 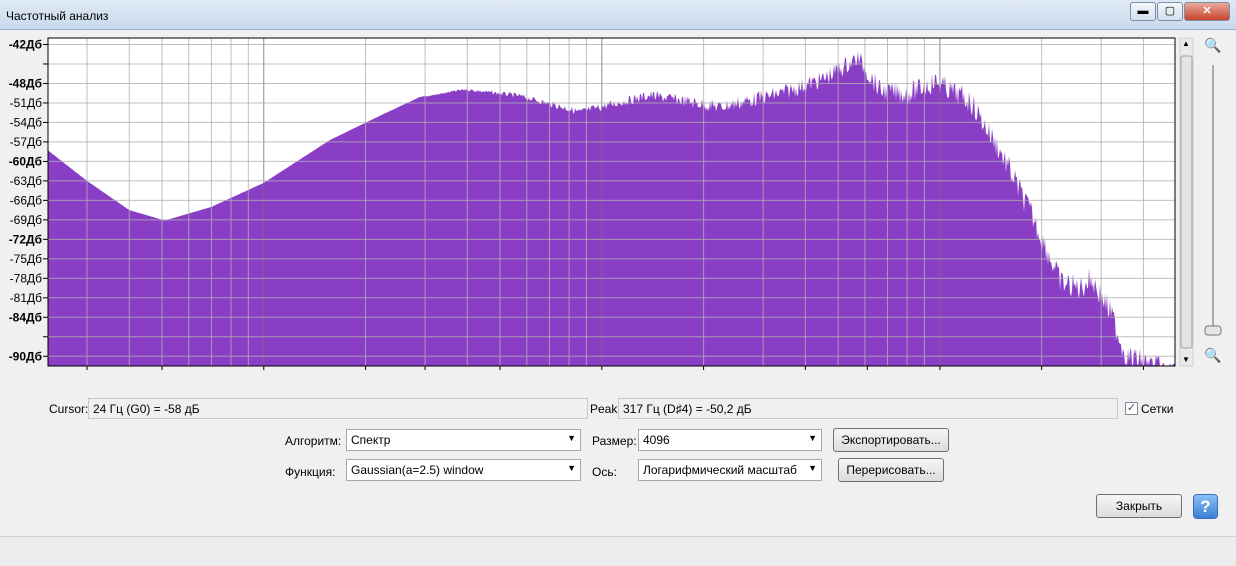 What do you see at coordinates (371, 440) in the screenshot?
I see `algorithm-value: Спектр` at bounding box center [371, 440].